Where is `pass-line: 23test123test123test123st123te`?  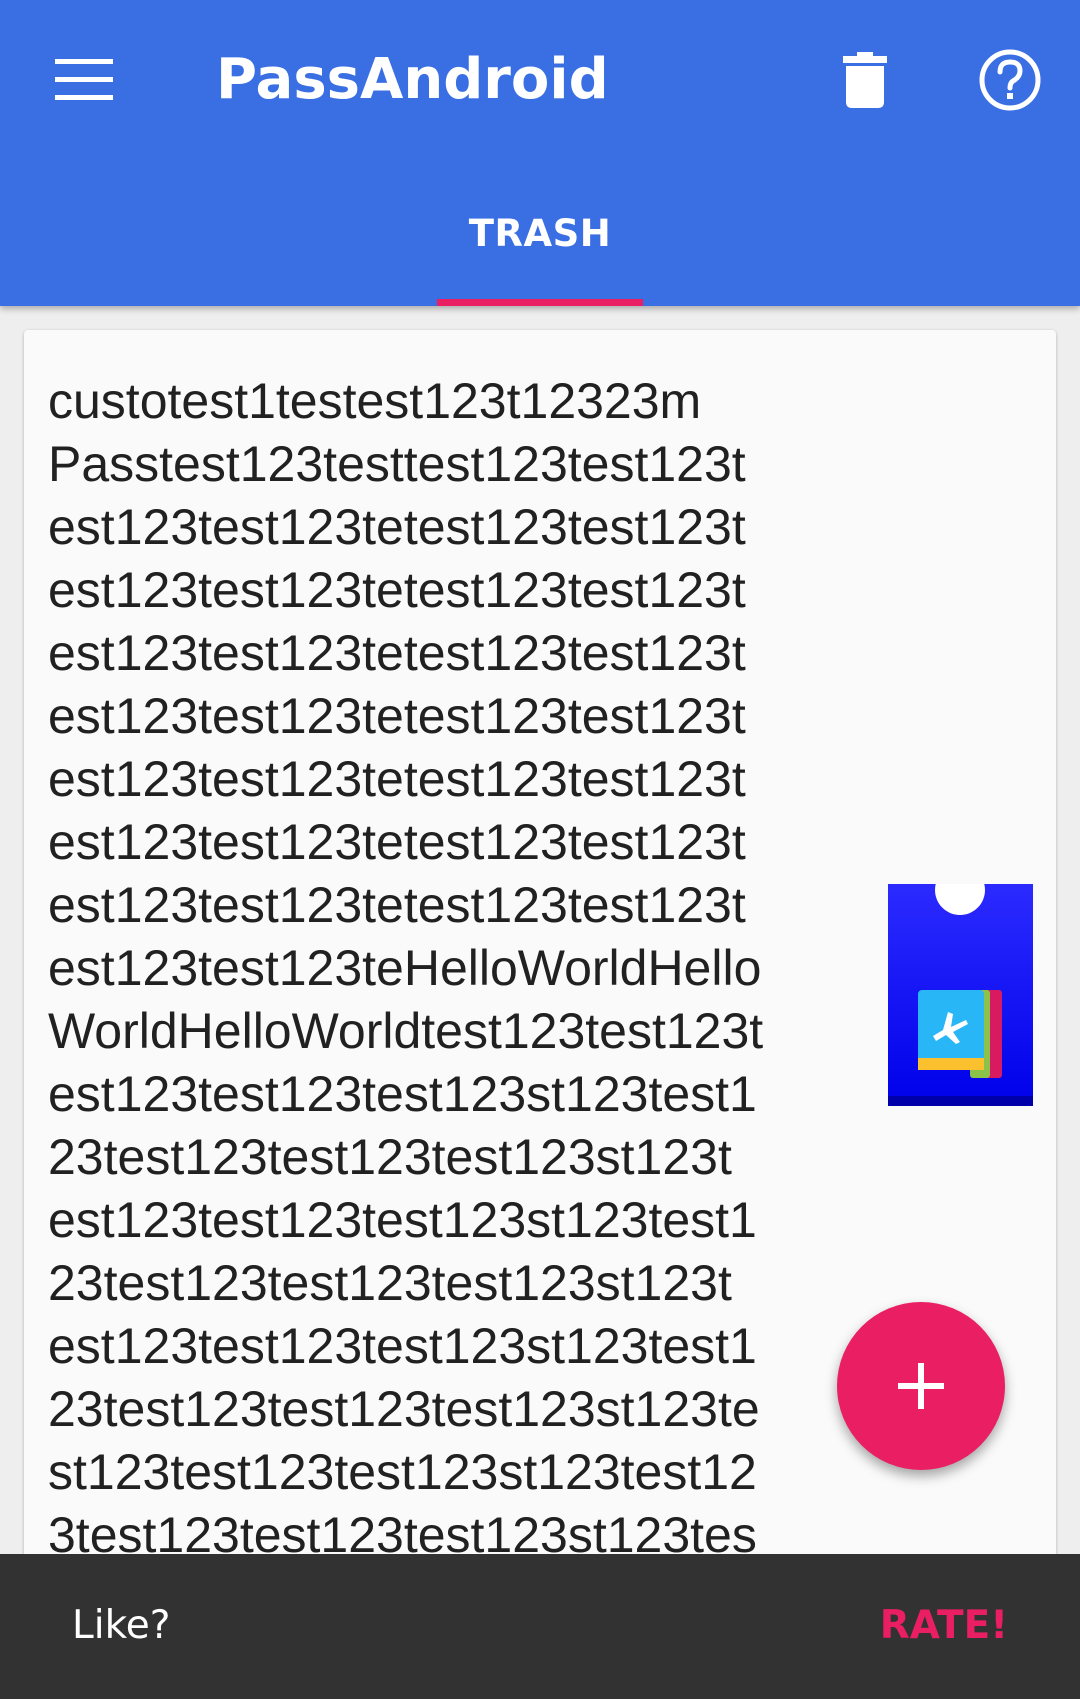
pass-line: 23test123test123test123st123te is located at coordinates (404, 1409).